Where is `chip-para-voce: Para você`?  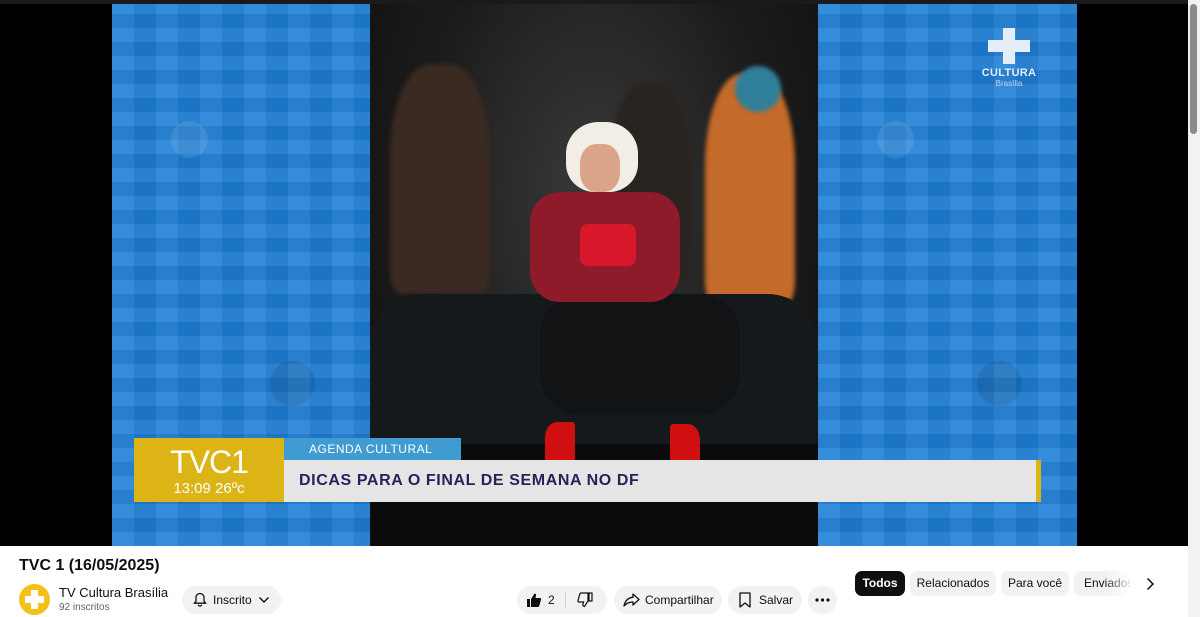
chip-para-voce: Para você is located at coordinates (1035, 583).